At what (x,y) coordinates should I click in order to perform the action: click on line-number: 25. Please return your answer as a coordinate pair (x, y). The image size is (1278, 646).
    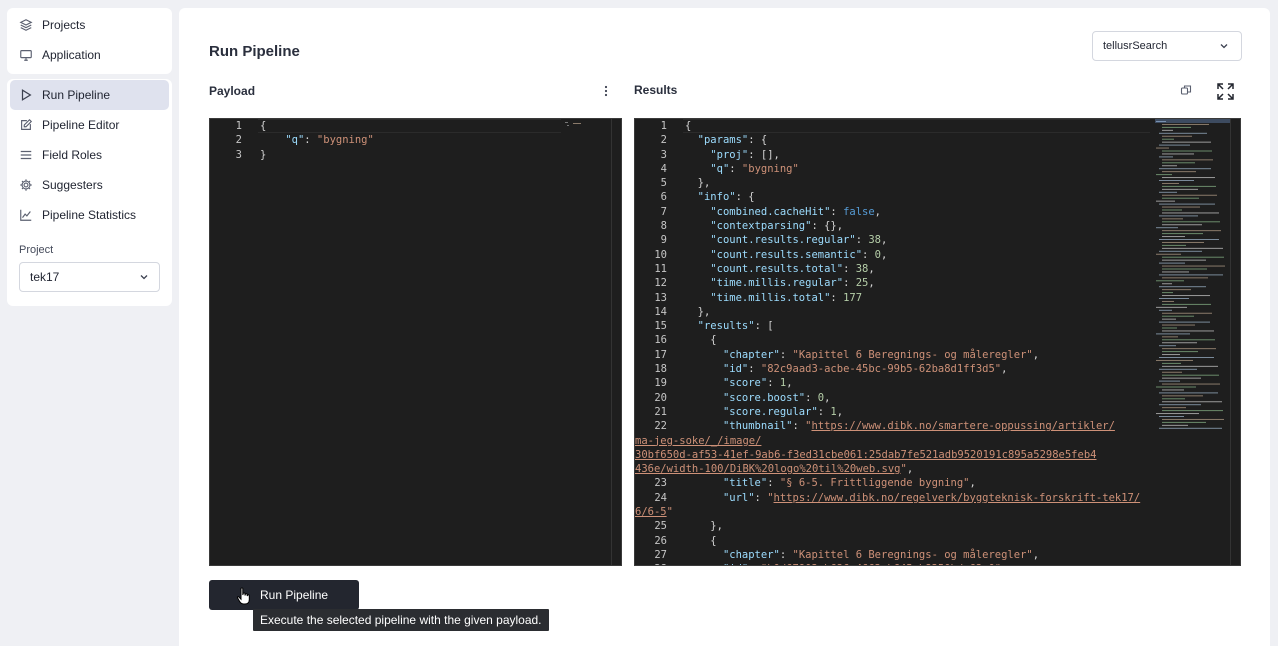
    Looking at the image, I should click on (660, 526).